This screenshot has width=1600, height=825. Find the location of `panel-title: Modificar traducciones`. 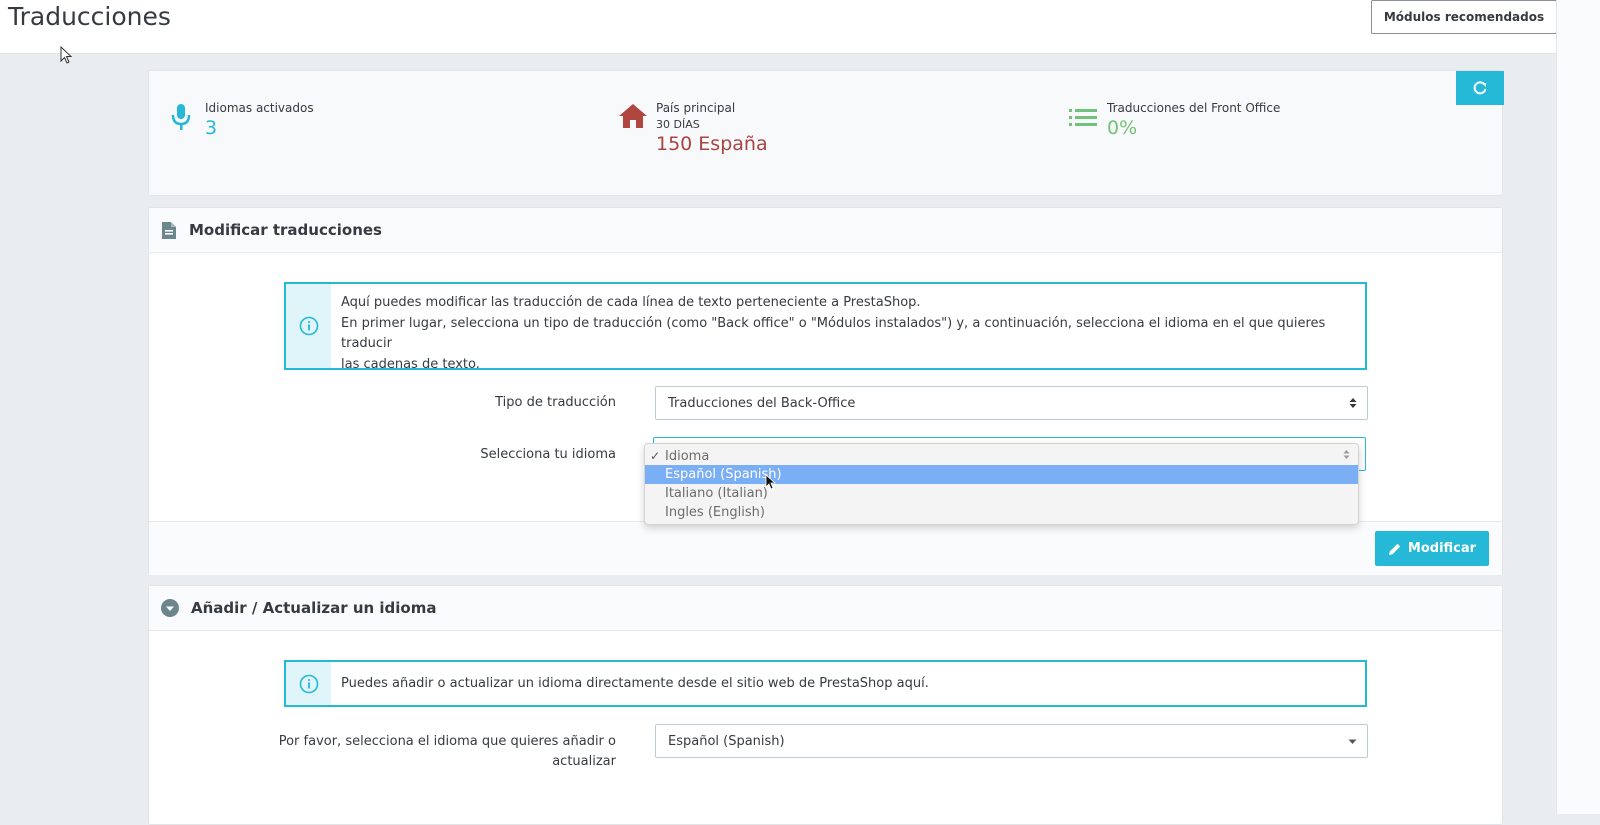

panel-title: Modificar traducciones is located at coordinates (285, 230).